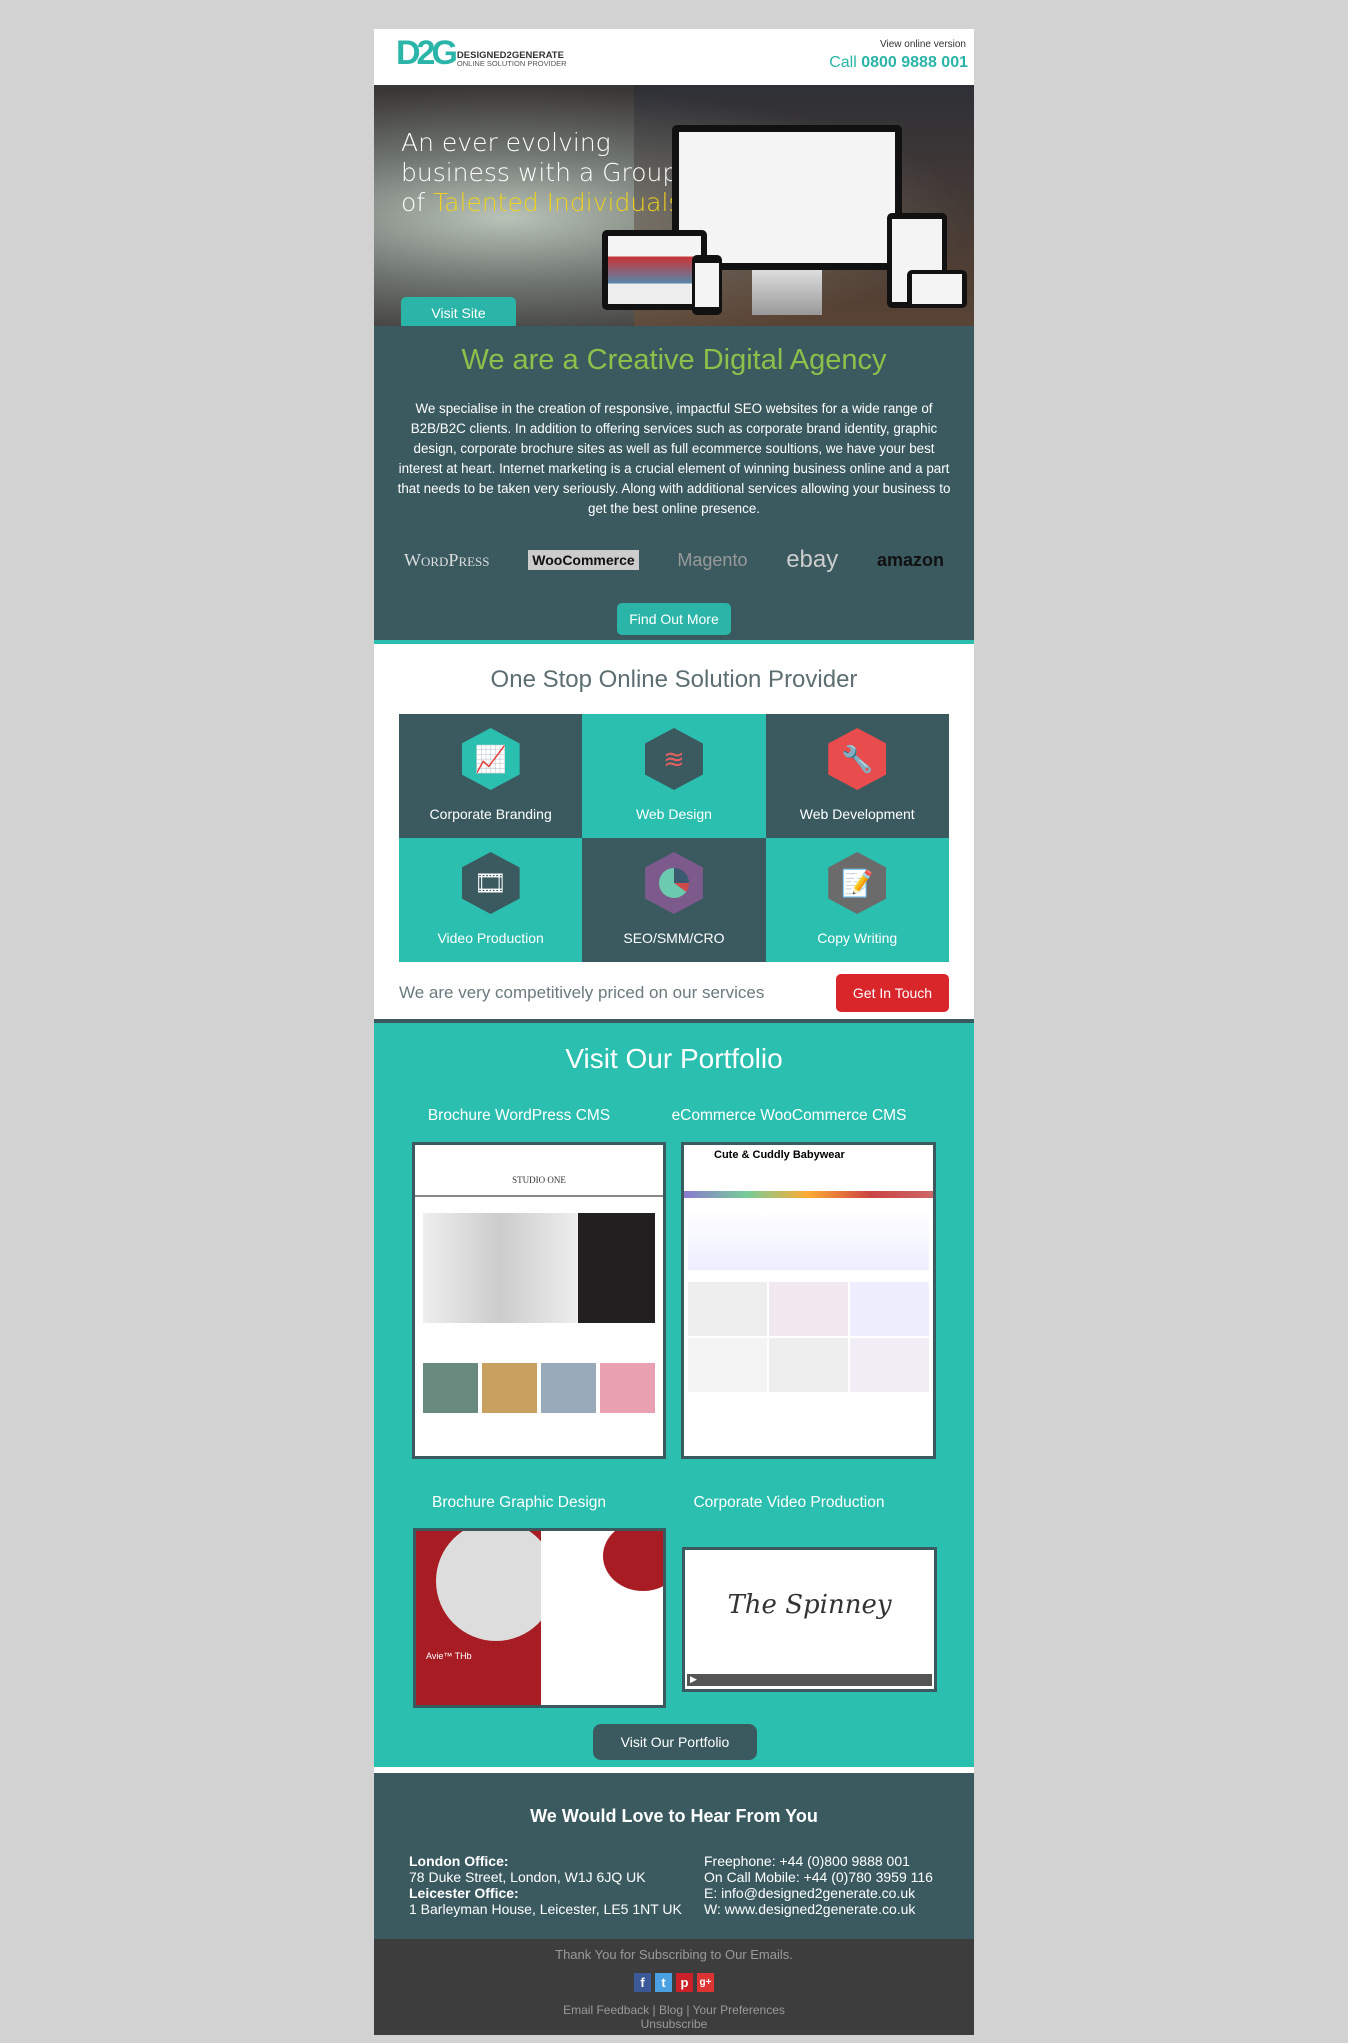 The width and height of the screenshot is (1348, 2043). Describe the element at coordinates (674, 1982) in the screenshot. I see `social-links: f t p g+` at that location.